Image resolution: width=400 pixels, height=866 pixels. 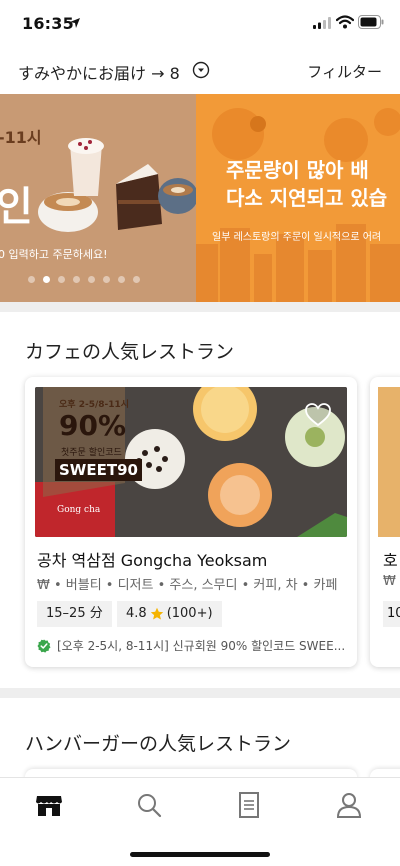 I want to click on location-arrow-icon, so click(x=75, y=23).